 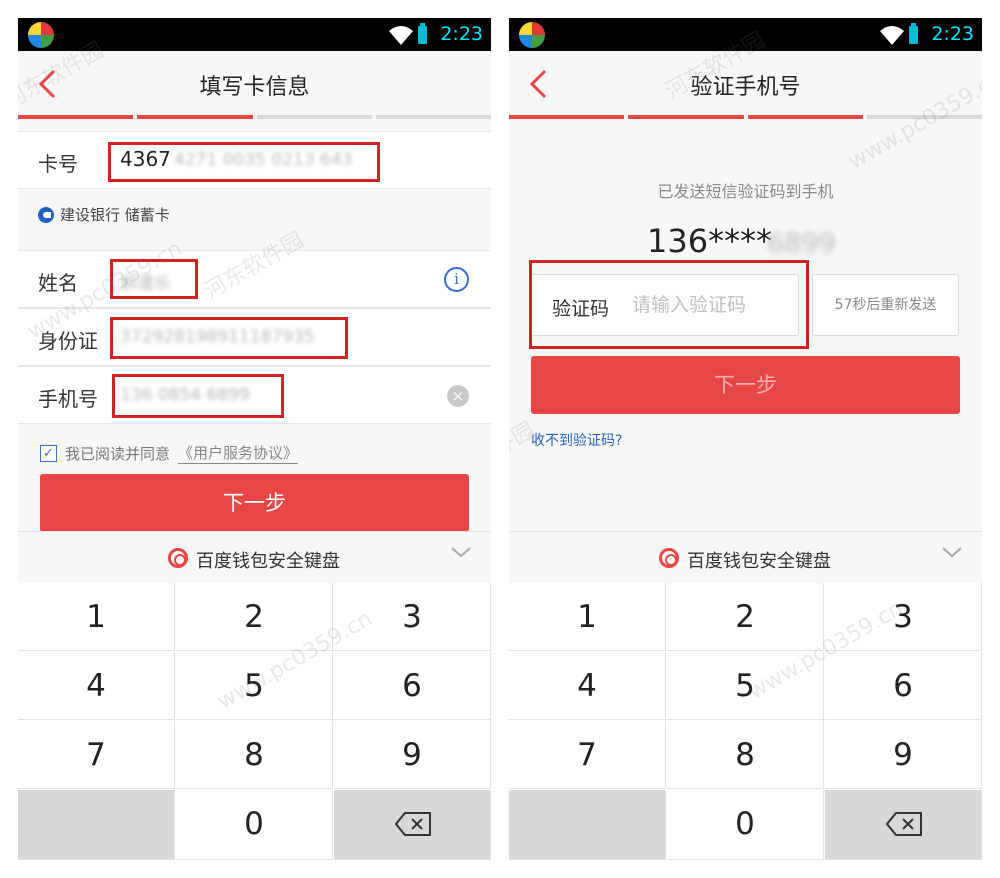 I want to click on info-icon: i, so click(x=456, y=279).